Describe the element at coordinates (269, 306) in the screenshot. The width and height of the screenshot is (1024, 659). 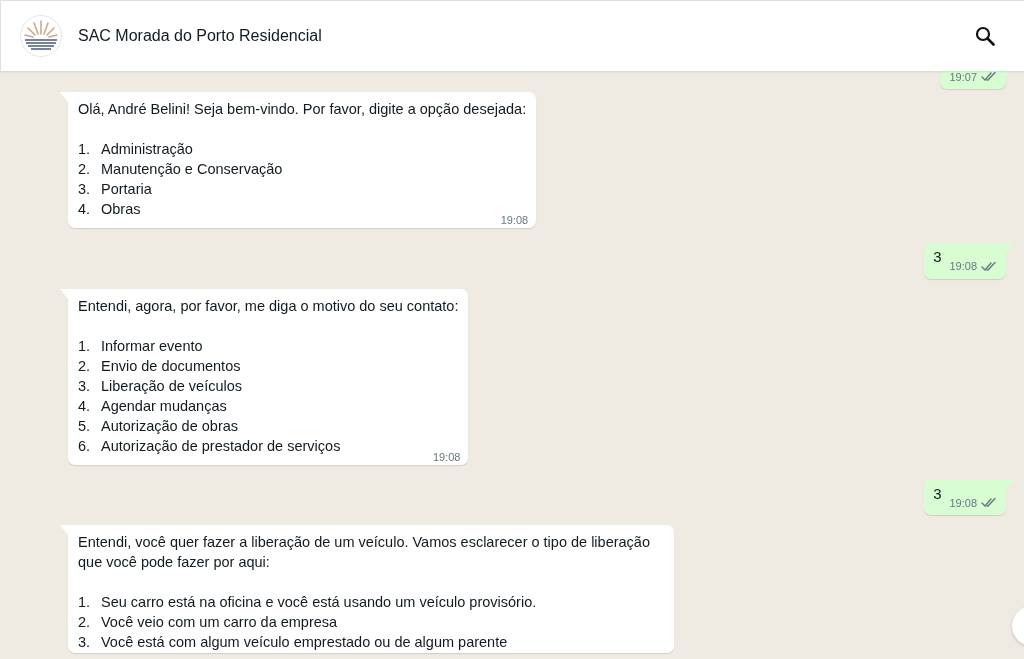
I see `message-text: Entendi, agora, por favor, me diga o motivo do seu contato:` at that location.